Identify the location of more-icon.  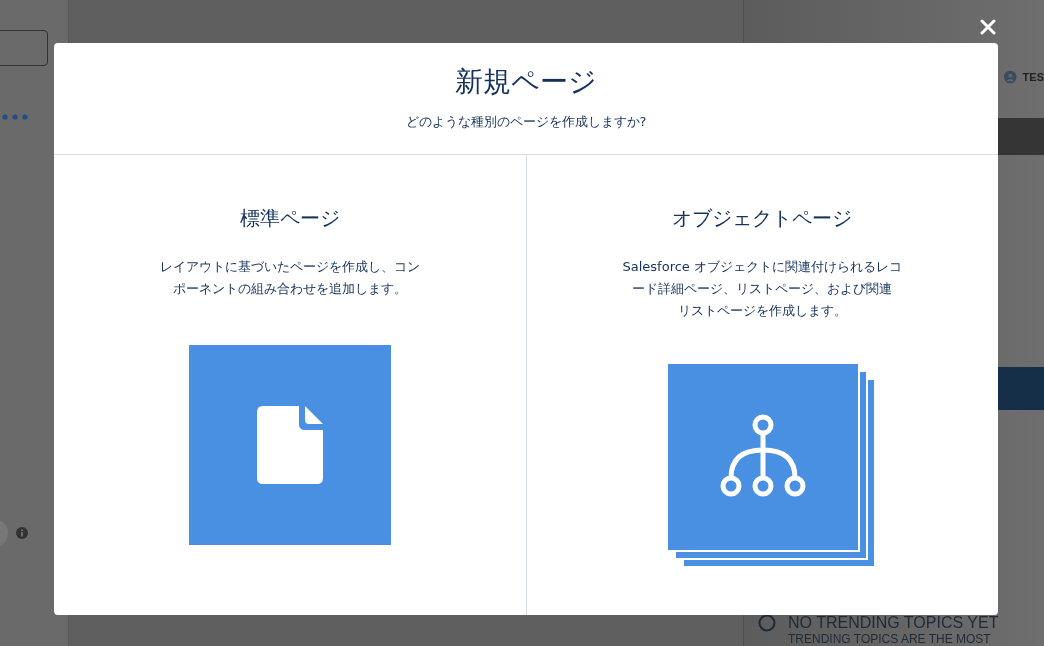
(15, 117).